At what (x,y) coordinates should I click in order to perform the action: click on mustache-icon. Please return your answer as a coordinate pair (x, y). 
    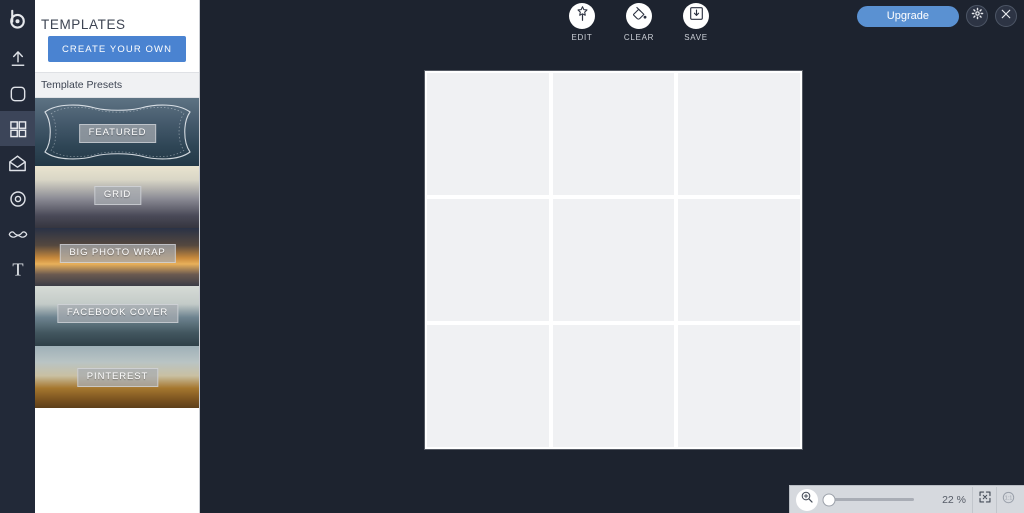
    Looking at the image, I should click on (18, 234).